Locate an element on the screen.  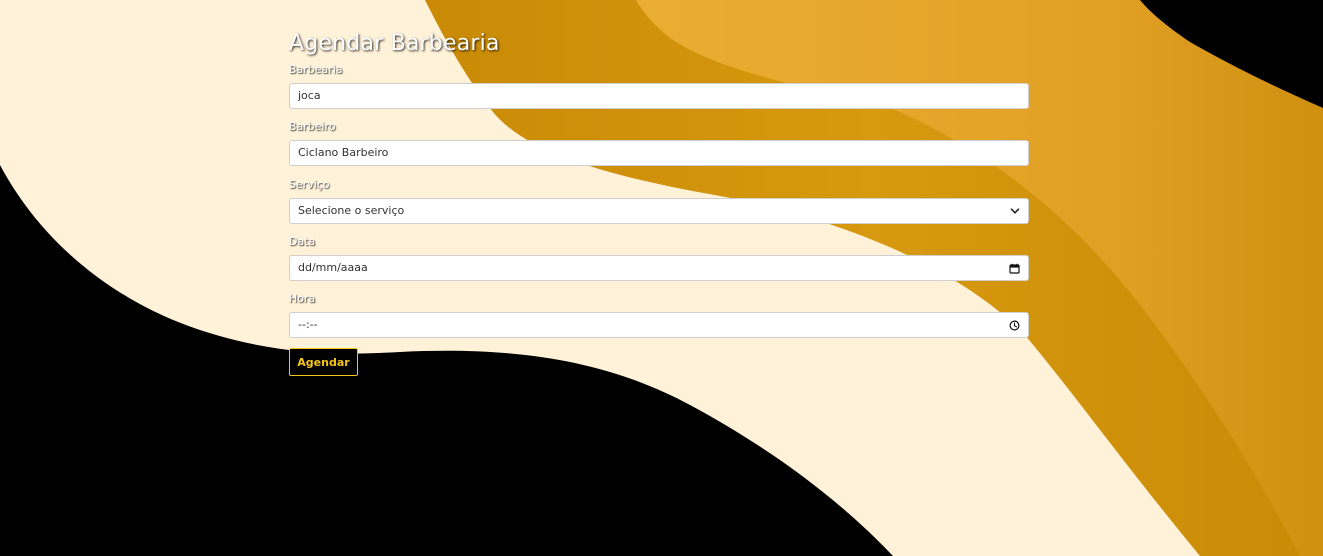
date-input: dd/mm/aaaa is located at coordinates (659, 268).